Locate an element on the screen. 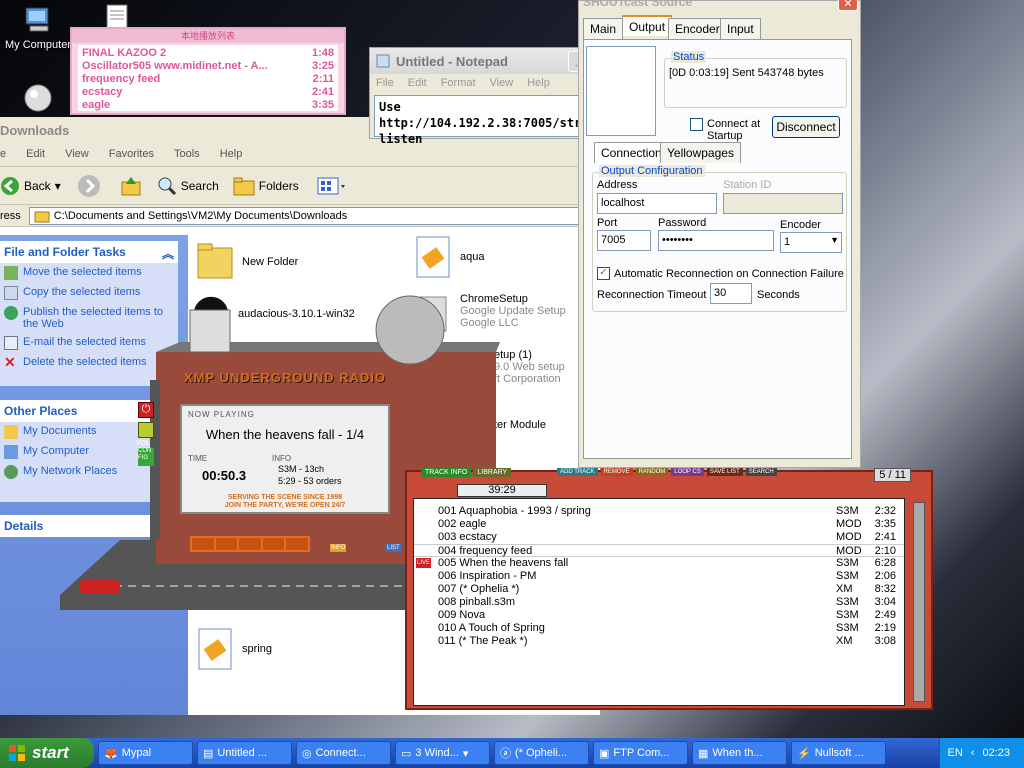 The width and height of the screenshot is (1024, 768). table-row: 008 pinball.s3m S3M 3:04 is located at coordinates (659, 602).